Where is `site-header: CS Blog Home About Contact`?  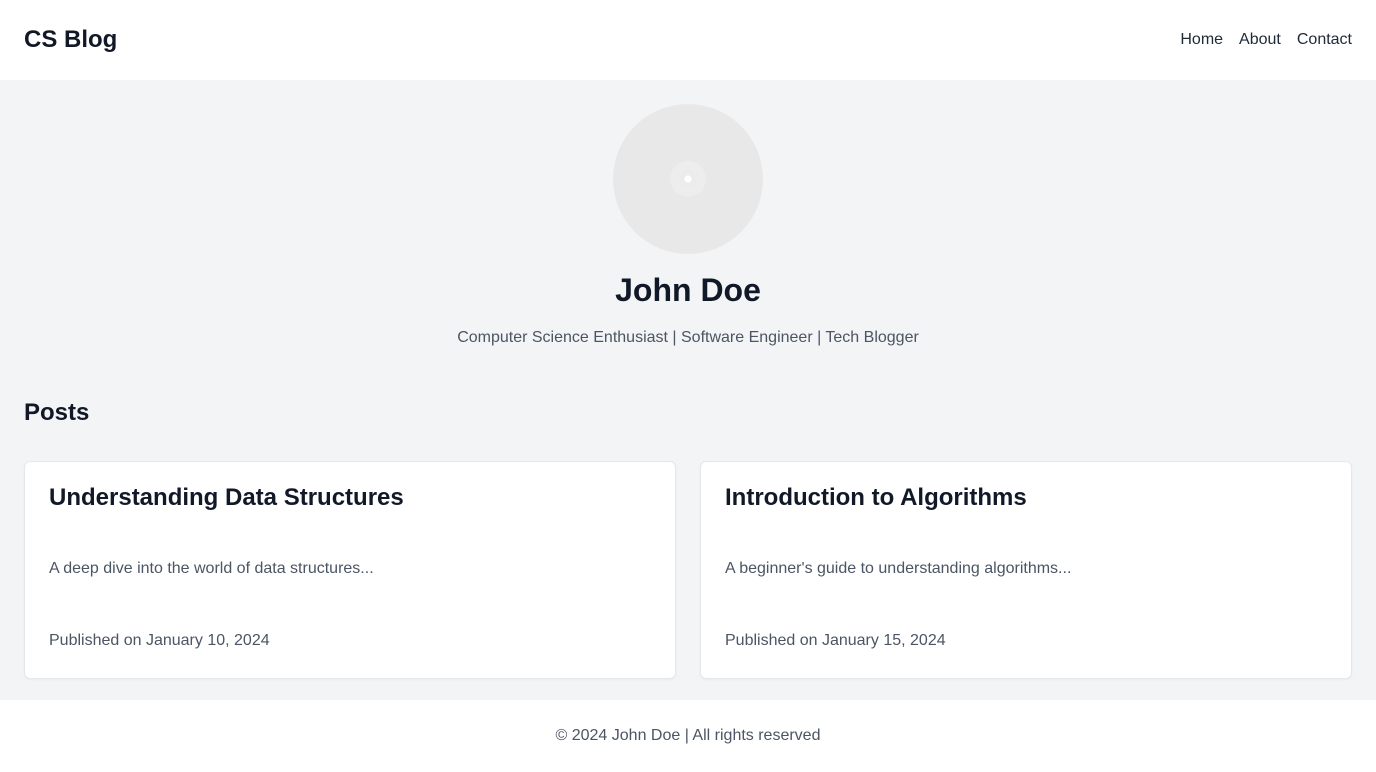 site-header: CS Blog Home About Contact is located at coordinates (688, 40).